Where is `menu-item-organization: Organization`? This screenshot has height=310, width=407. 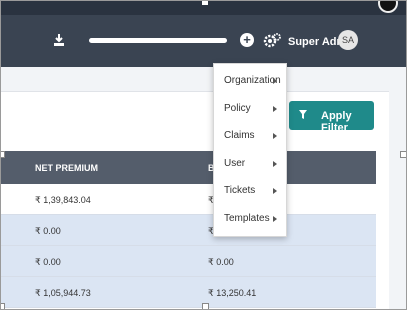 menu-item-organization: Organization is located at coordinates (250, 81).